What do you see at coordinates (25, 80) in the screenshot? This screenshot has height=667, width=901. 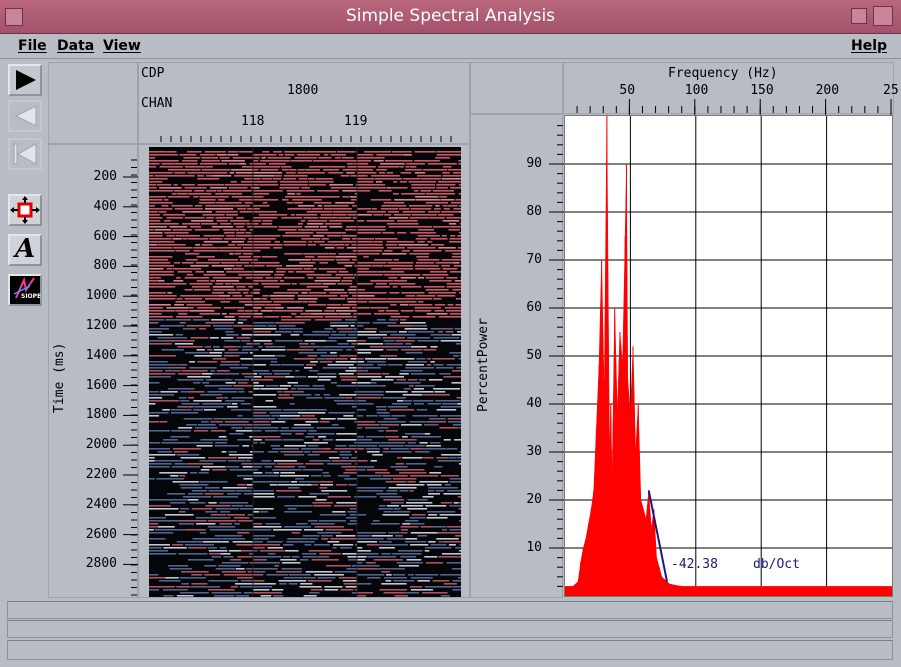 I see `play-button` at bounding box center [25, 80].